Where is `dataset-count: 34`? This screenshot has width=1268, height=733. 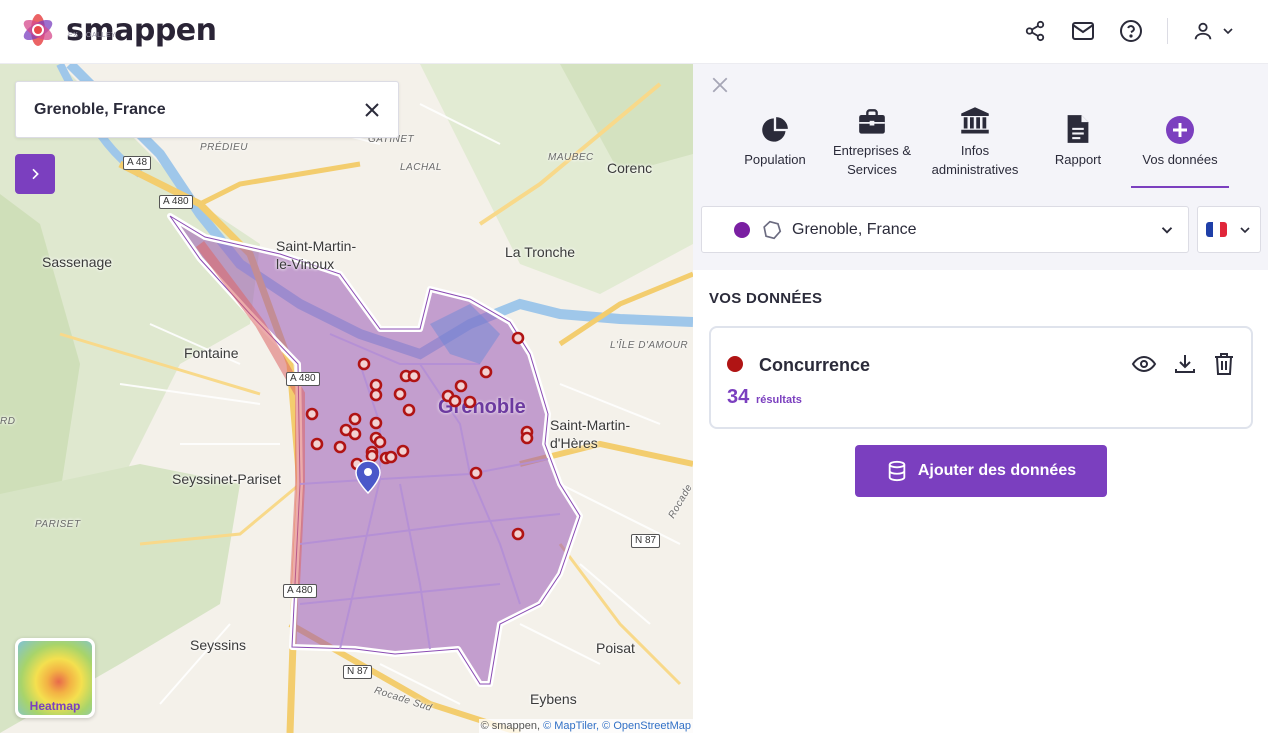 dataset-count: 34 is located at coordinates (738, 397).